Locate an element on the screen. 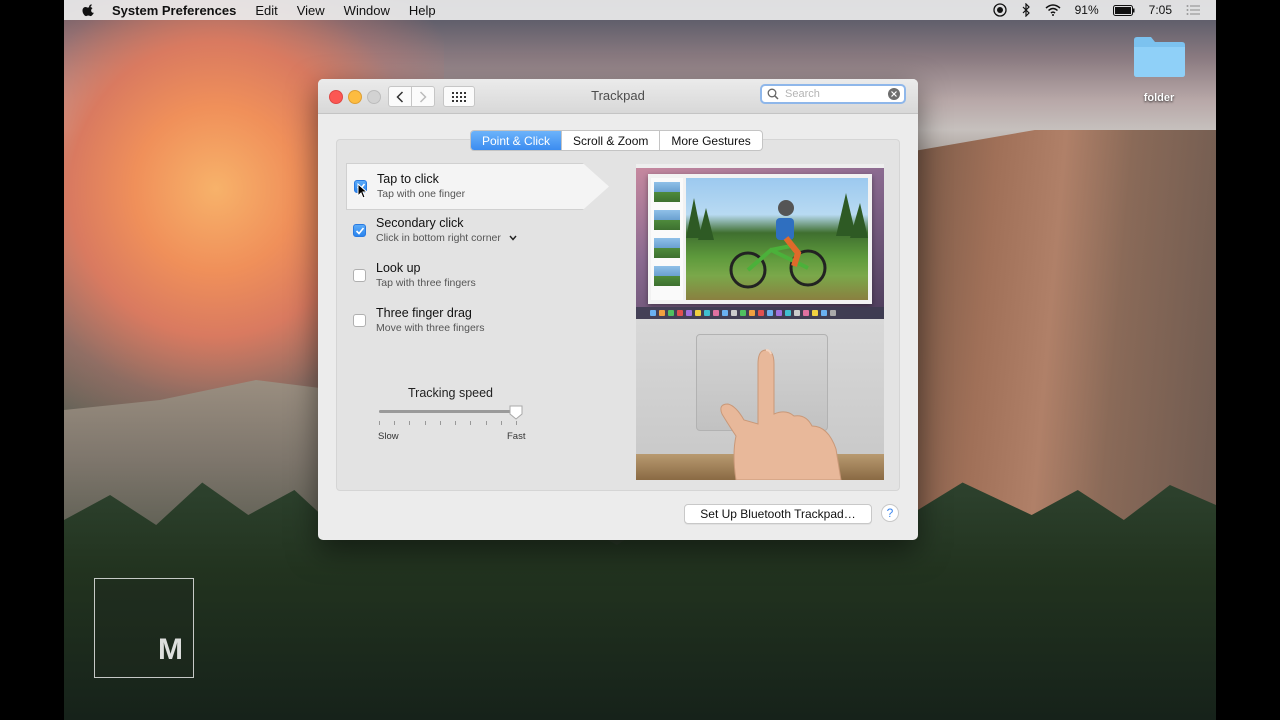  apple-menu-icon is located at coordinates (89, 10).